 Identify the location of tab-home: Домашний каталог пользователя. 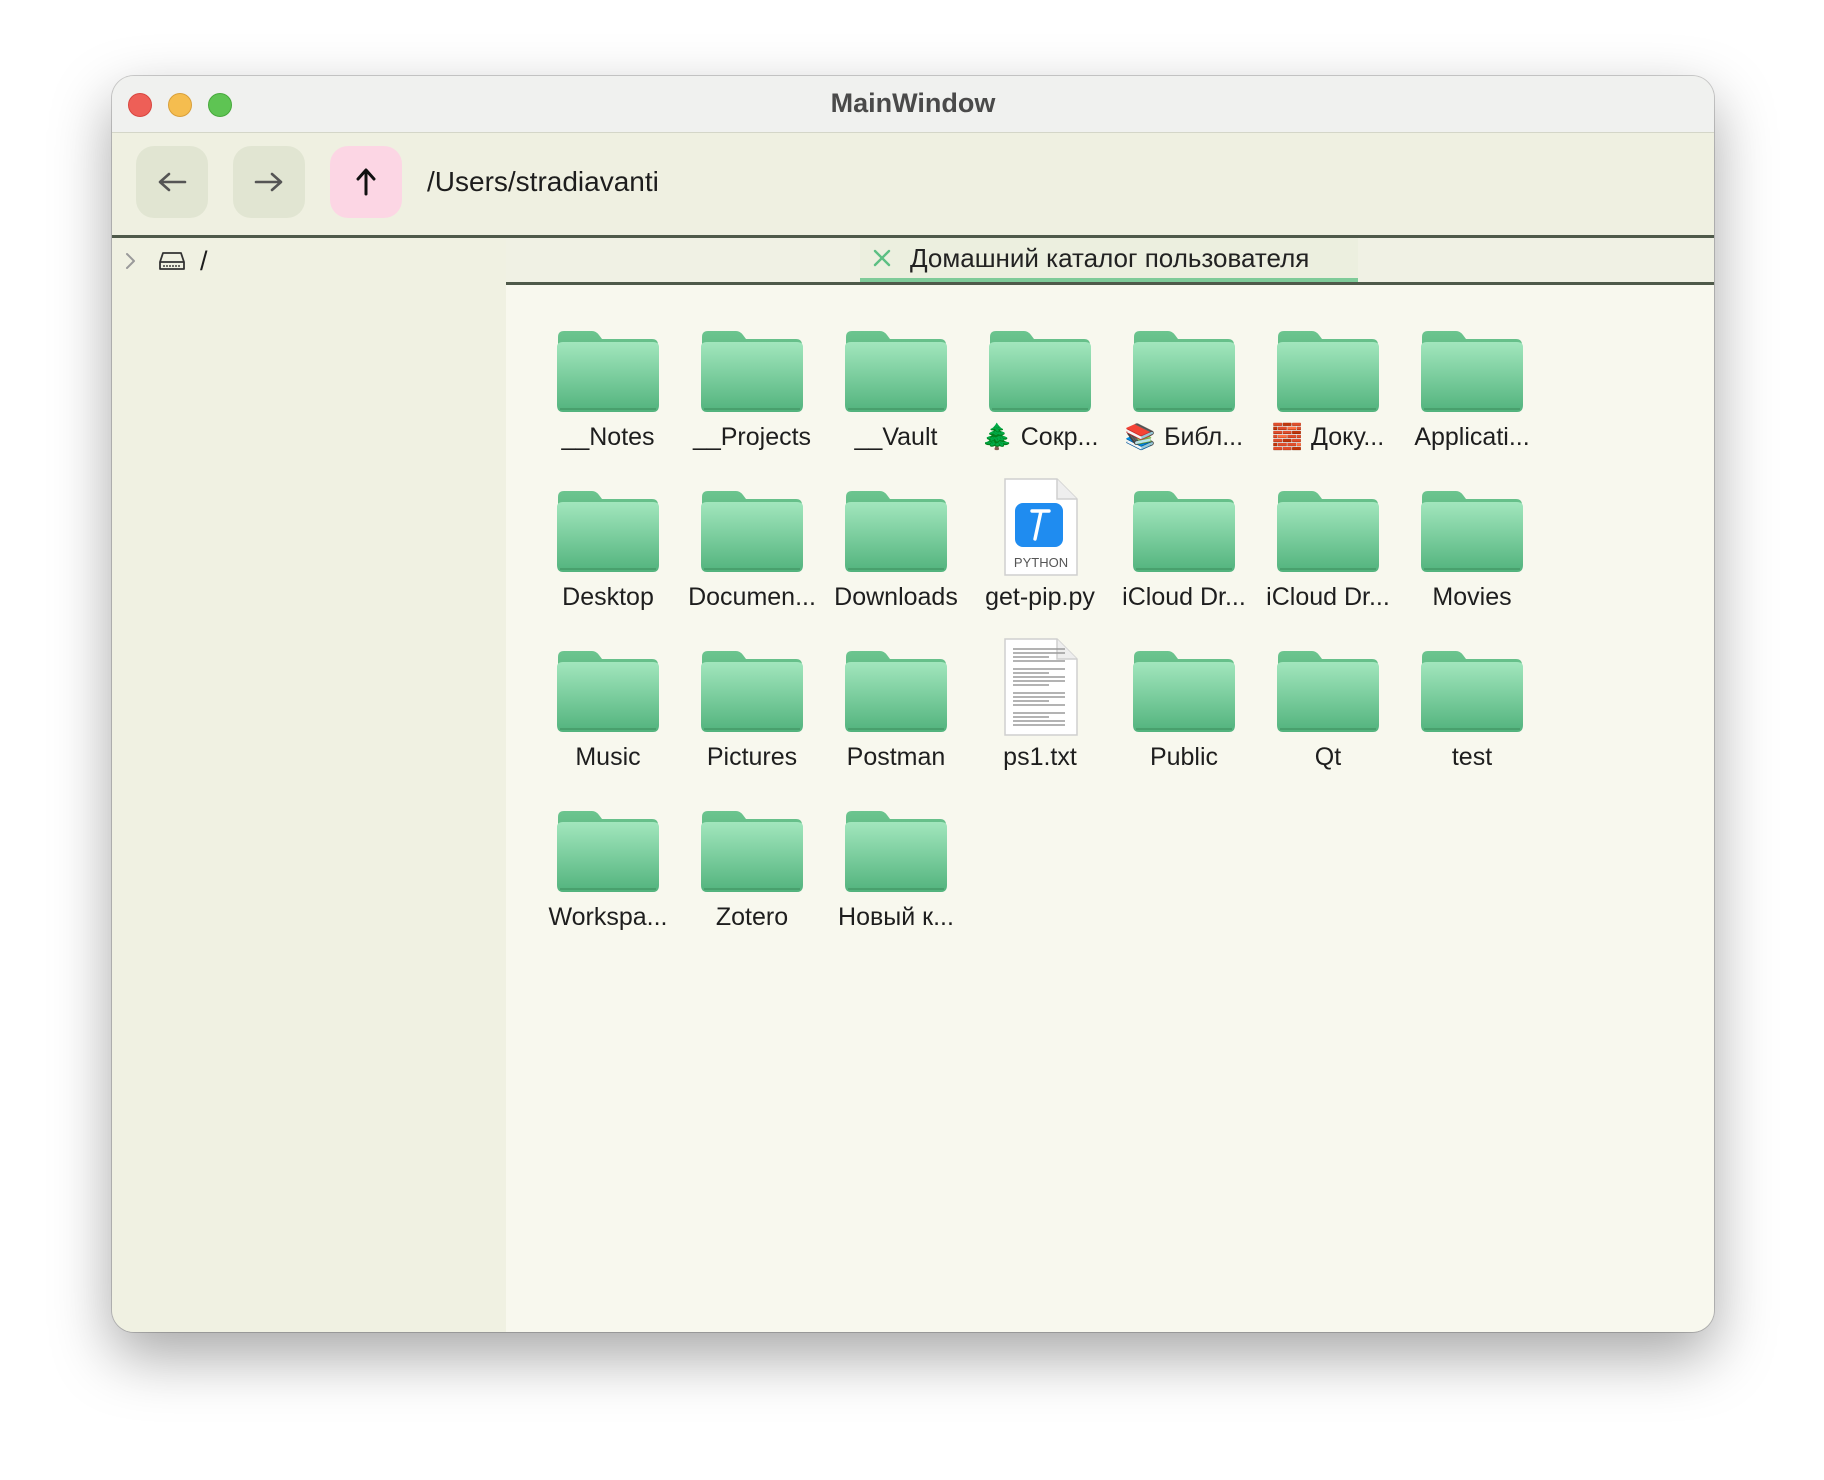
(1109, 260).